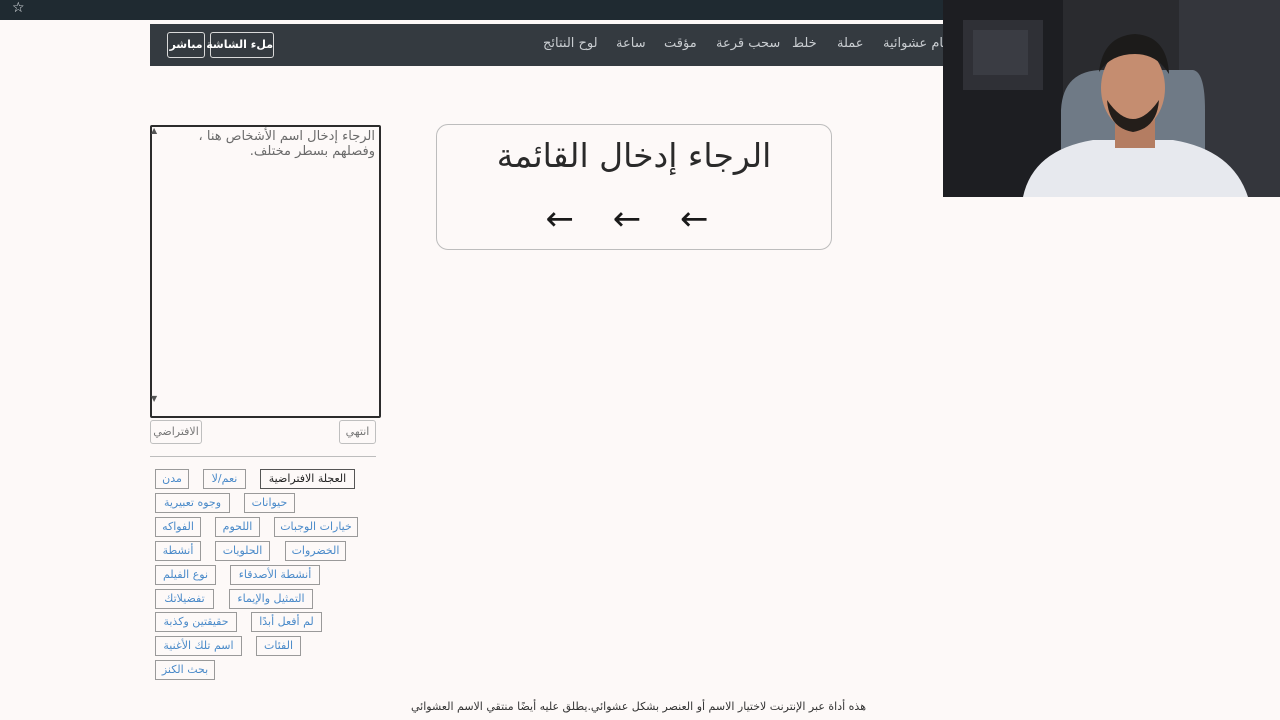 The height and width of the screenshot is (720, 1280). Describe the element at coordinates (265, 271) in the screenshot. I see `names-input` at that location.